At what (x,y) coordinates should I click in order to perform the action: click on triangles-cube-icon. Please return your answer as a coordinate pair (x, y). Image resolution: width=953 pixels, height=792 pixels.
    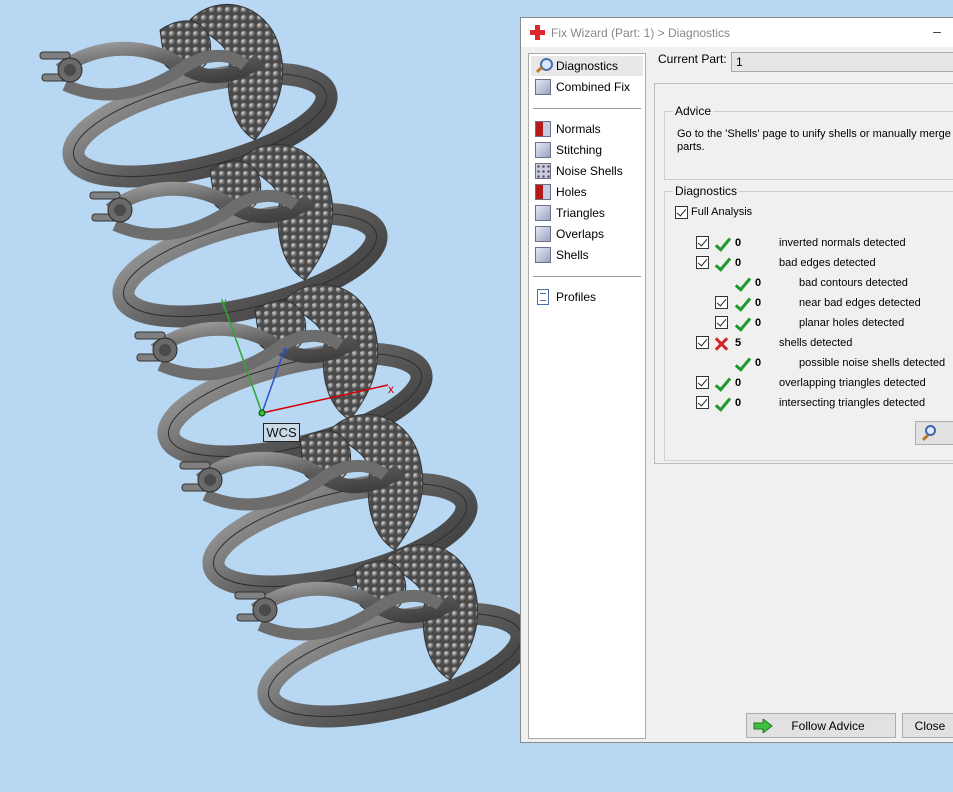
    Looking at the image, I should click on (543, 213).